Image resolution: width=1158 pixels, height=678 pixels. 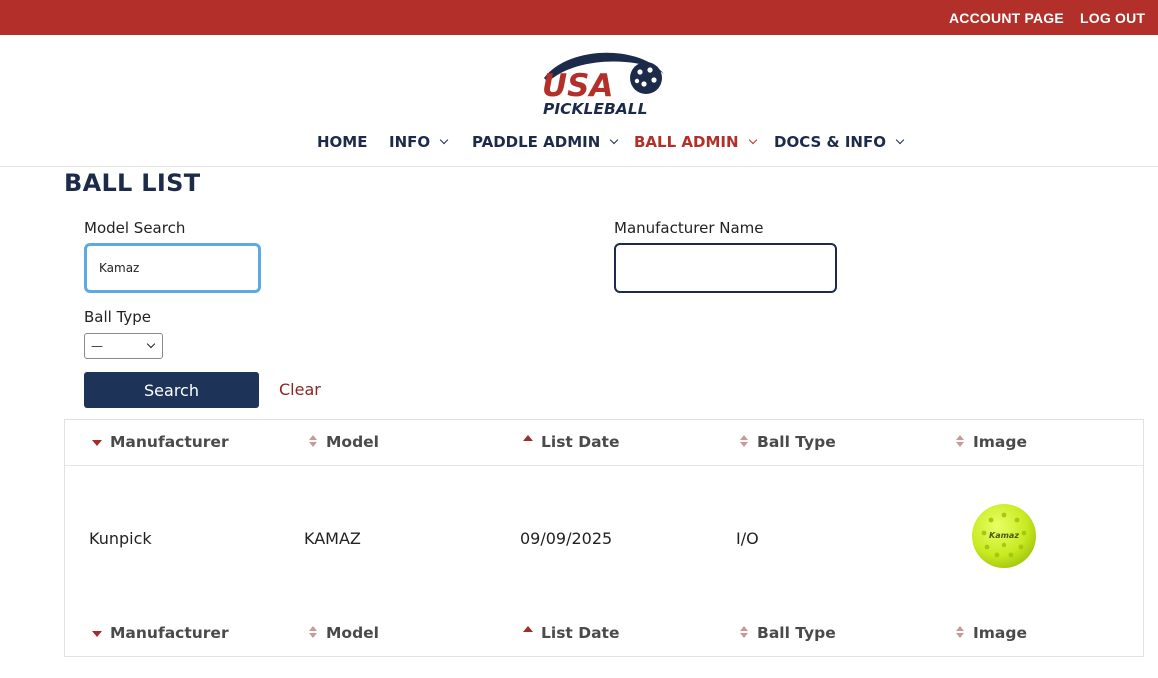 I want to click on pickleball-graphic: Kamaz, so click(x=1004, y=536).